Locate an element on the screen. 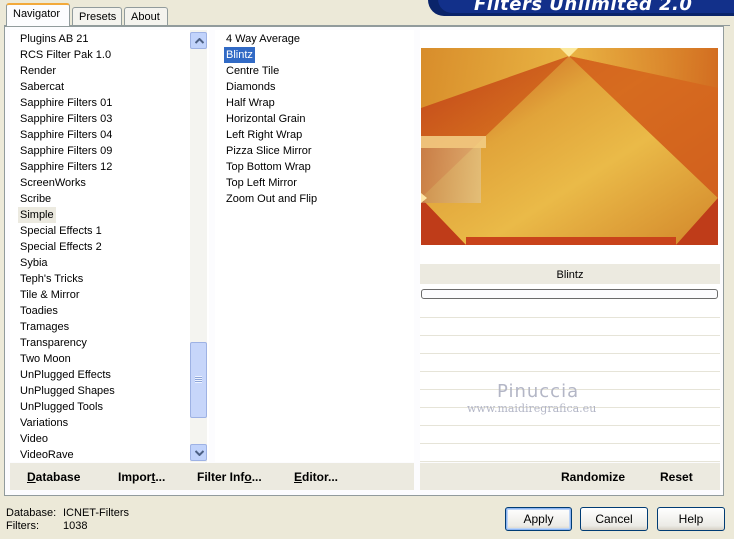  filter-item: Horizontal Grain is located at coordinates (265, 119).